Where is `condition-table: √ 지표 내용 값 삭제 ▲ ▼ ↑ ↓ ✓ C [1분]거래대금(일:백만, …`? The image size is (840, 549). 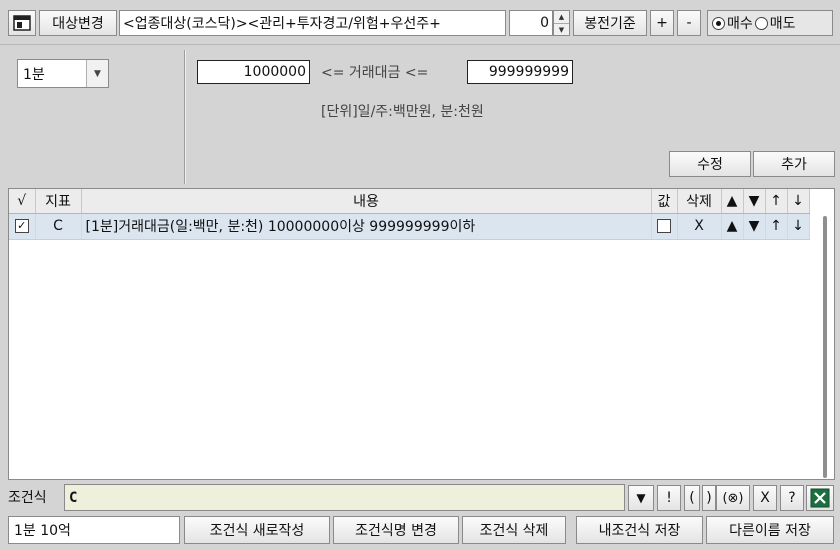 condition-table: √ 지표 내용 값 삭제 ▲ ▼ ↑ ↓ ✓ C [1분]거래대금(일:백만, … is located at coordinates (409, 214).